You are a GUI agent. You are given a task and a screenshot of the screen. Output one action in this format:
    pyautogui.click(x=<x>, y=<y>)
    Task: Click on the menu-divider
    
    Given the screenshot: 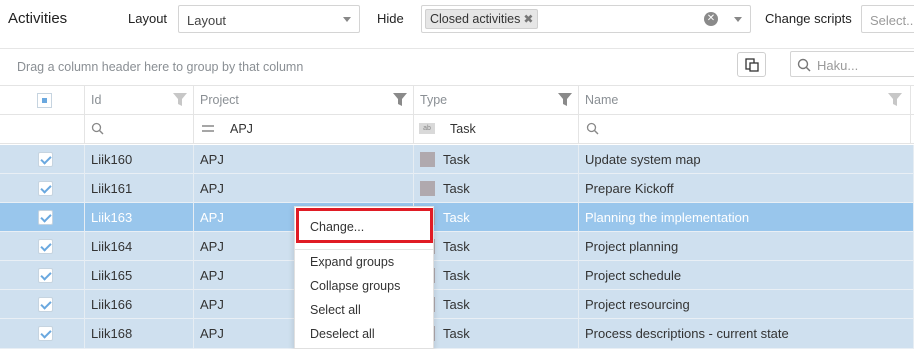 What is the action you would take?
    pyautogui.click(x=364, y=249)
    